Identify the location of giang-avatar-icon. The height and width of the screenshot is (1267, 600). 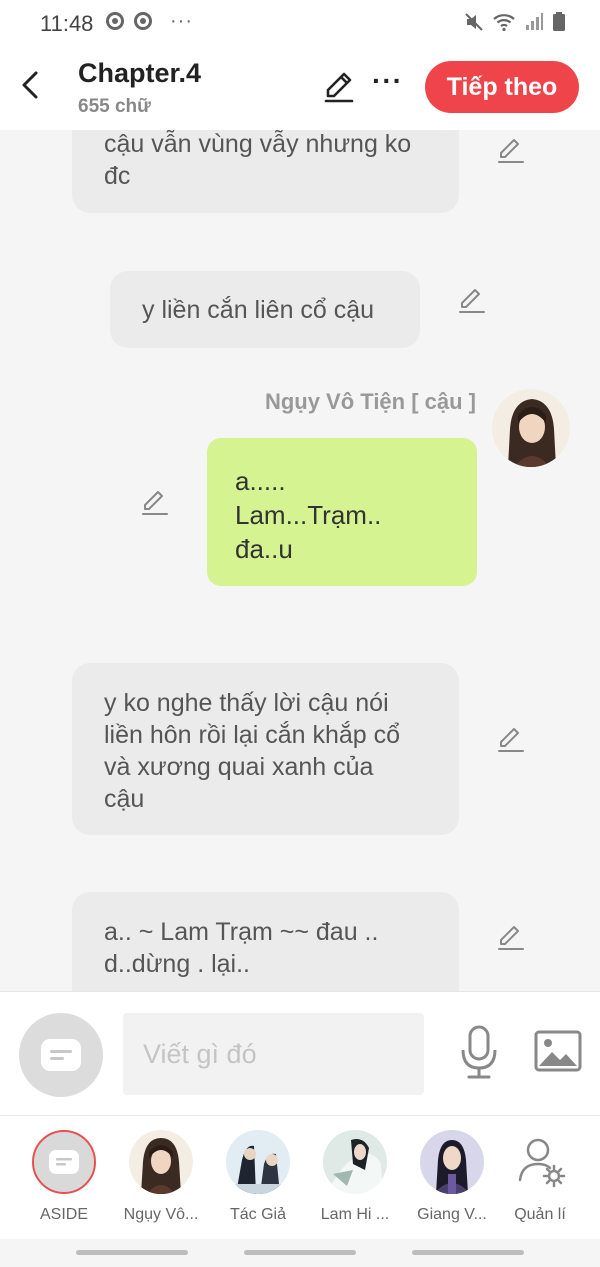
(452, 1162).